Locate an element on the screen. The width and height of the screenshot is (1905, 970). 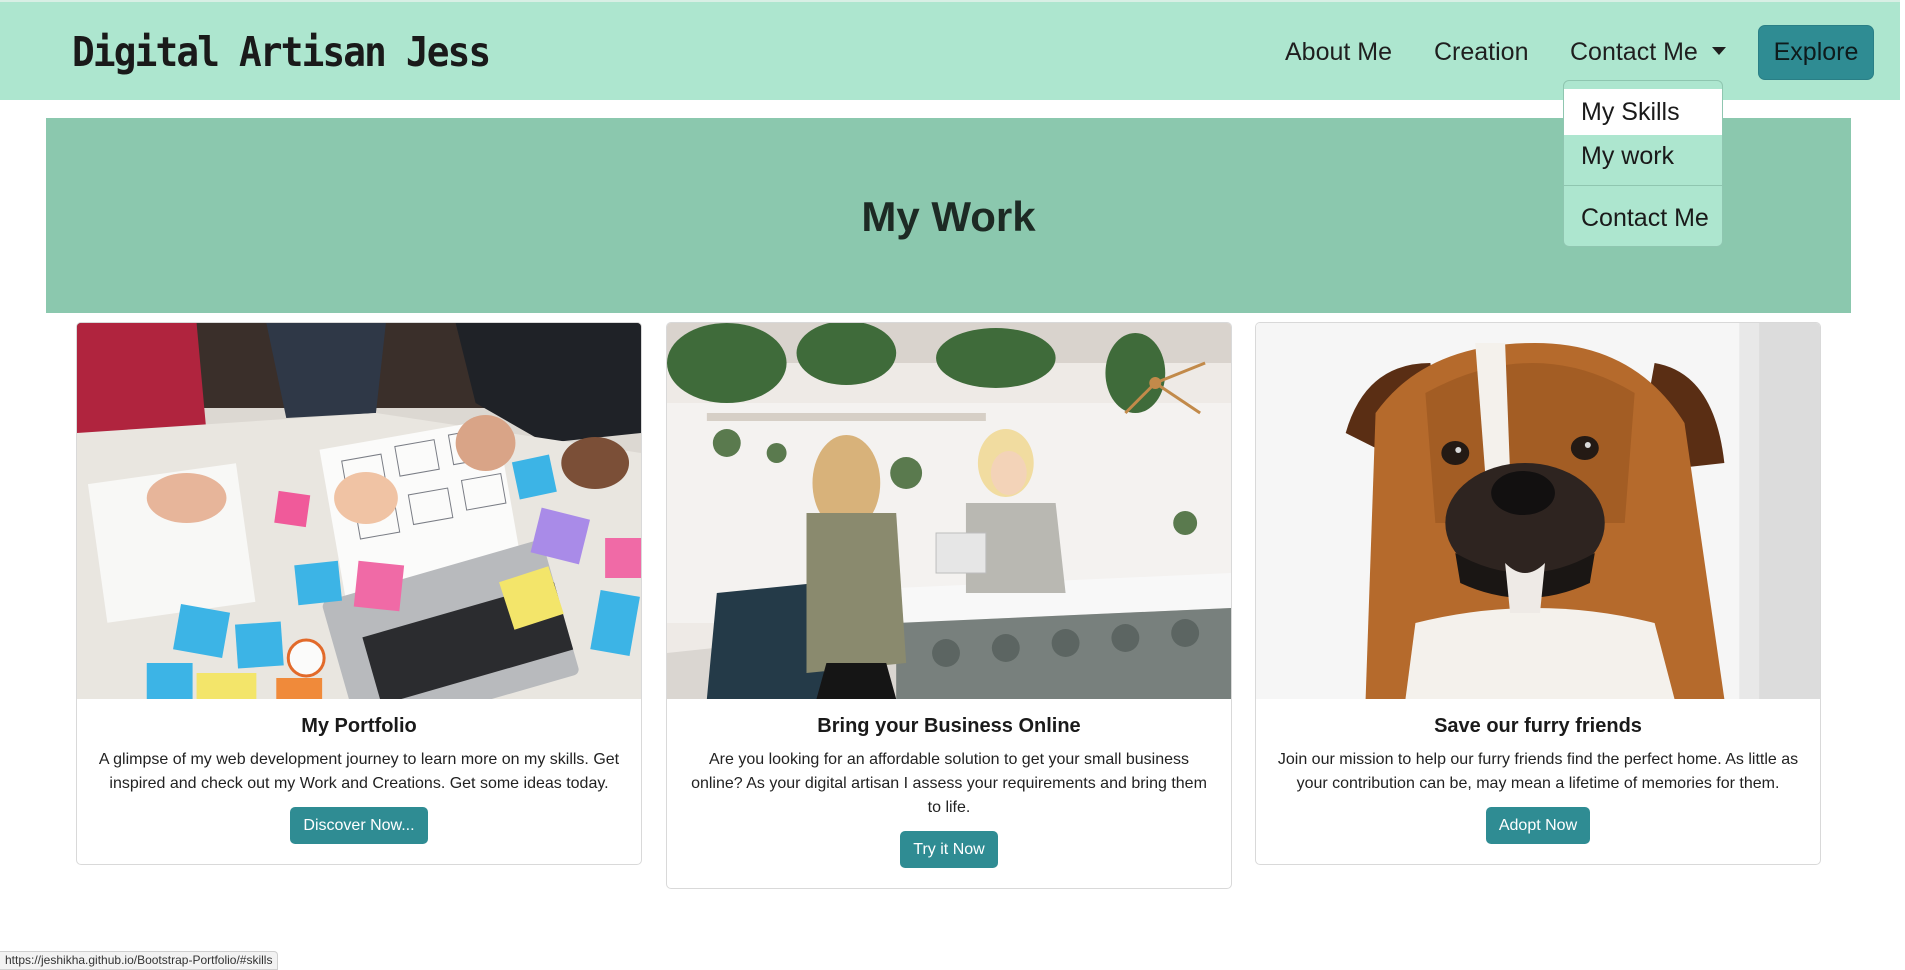
card-image-boxer-dog is located at coordinates (1538, 511).